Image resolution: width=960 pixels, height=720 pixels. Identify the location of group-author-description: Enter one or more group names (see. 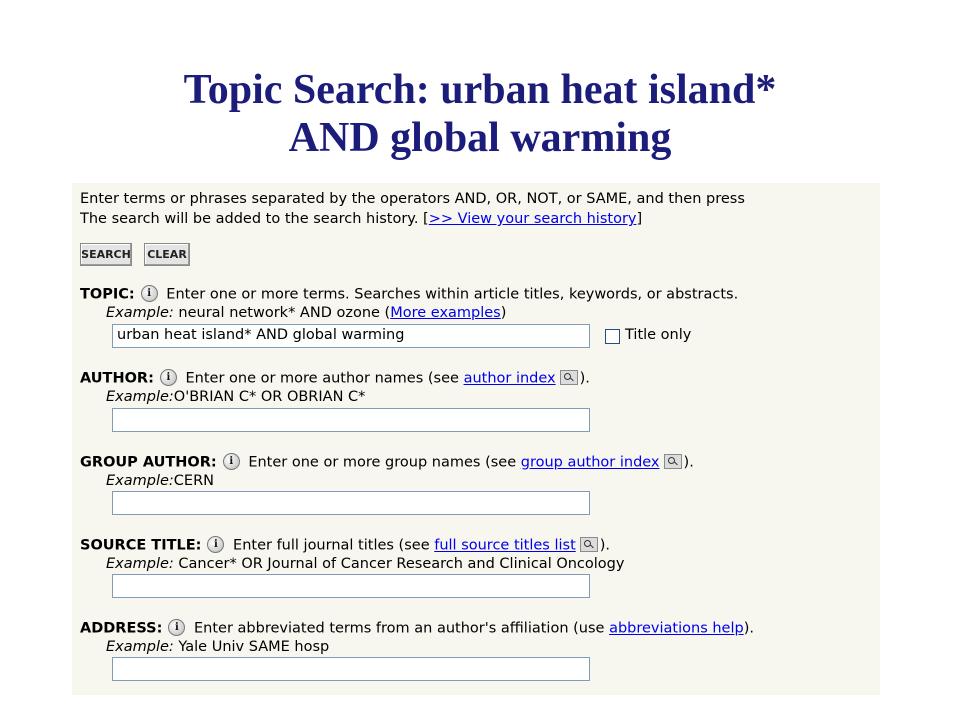
(382, 462).